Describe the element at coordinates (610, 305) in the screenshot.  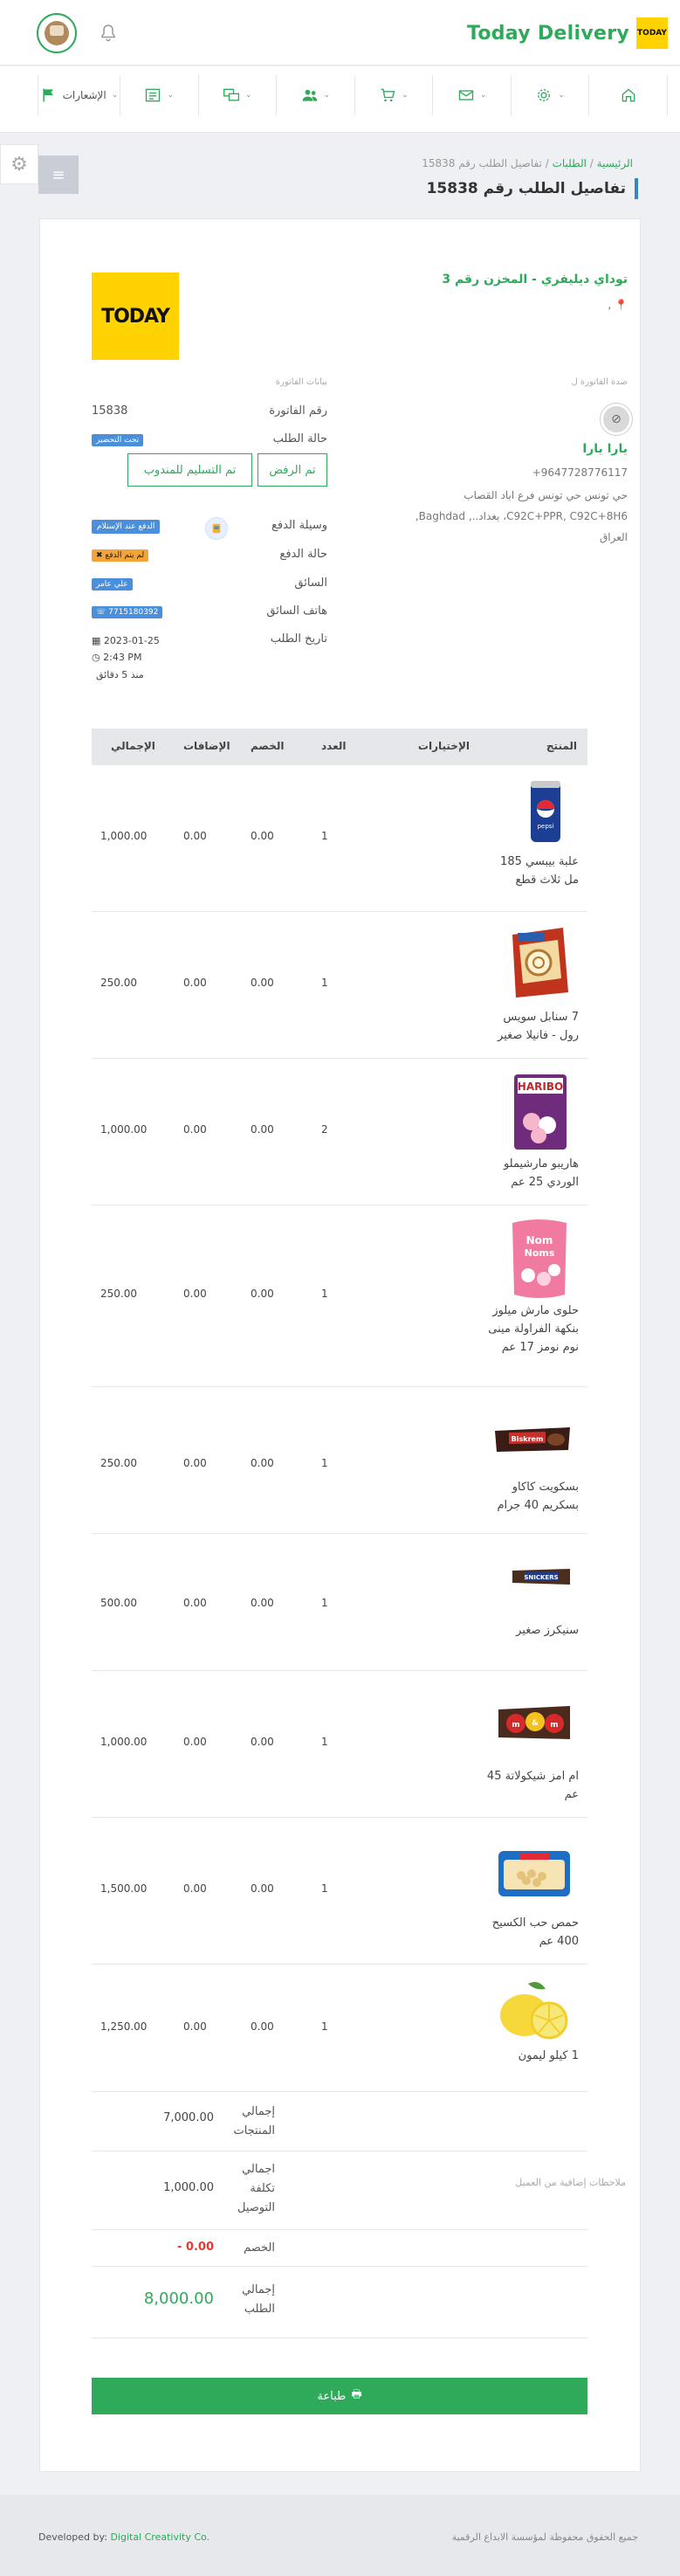
I see `store-location-text: ,` at that location.